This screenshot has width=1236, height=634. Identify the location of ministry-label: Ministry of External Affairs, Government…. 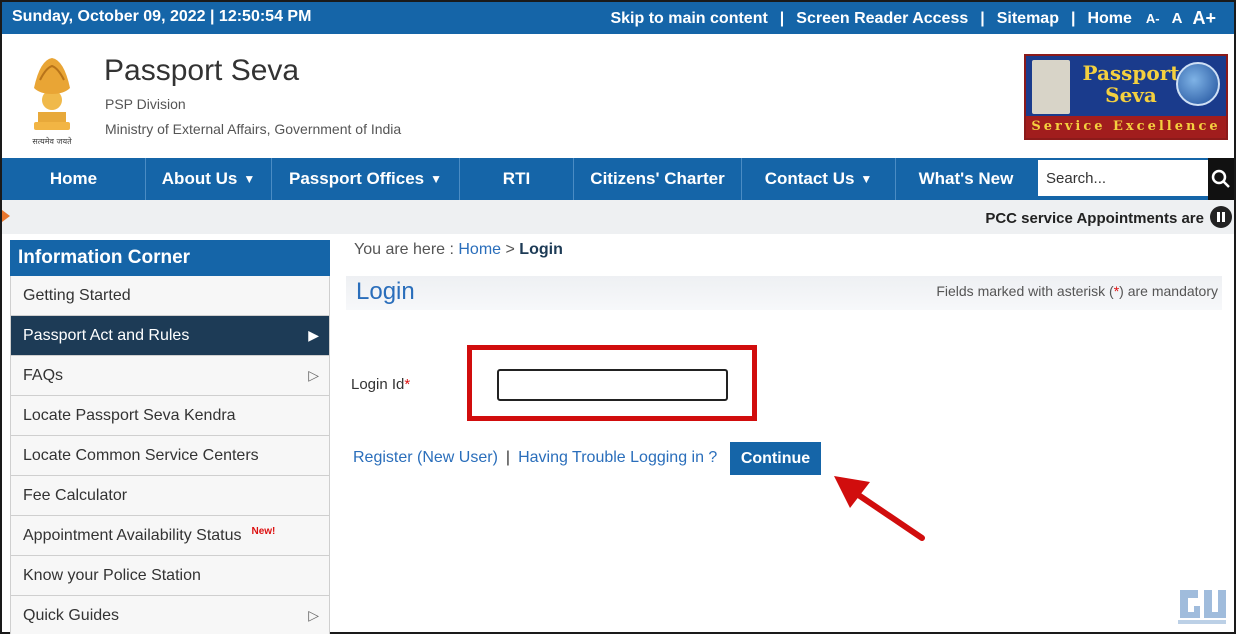
(253, 129).